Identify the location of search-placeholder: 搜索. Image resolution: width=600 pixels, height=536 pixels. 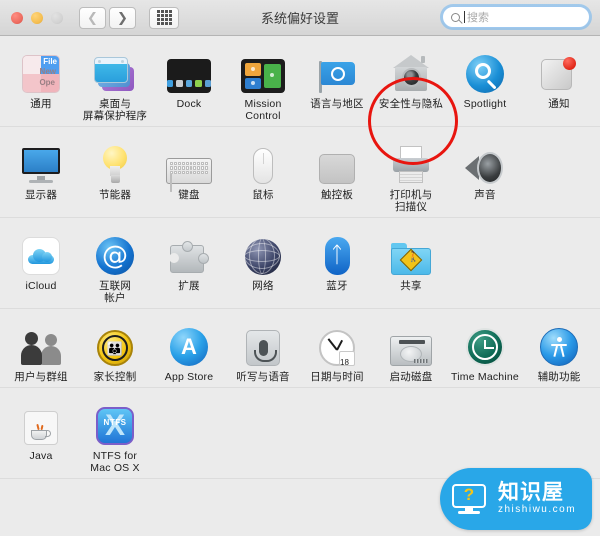
(478, 18).